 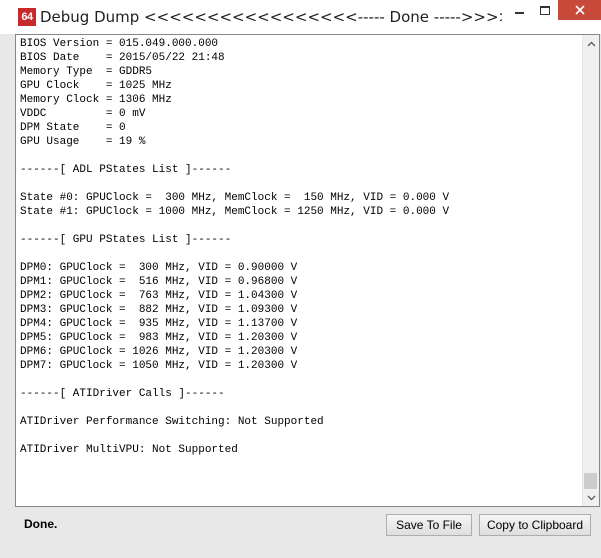 What do you see at coordinates (96, 86) in the screenshot?
I see `log-line: GPU Clock = 1025 MHz` at bounding box center [96, 86].